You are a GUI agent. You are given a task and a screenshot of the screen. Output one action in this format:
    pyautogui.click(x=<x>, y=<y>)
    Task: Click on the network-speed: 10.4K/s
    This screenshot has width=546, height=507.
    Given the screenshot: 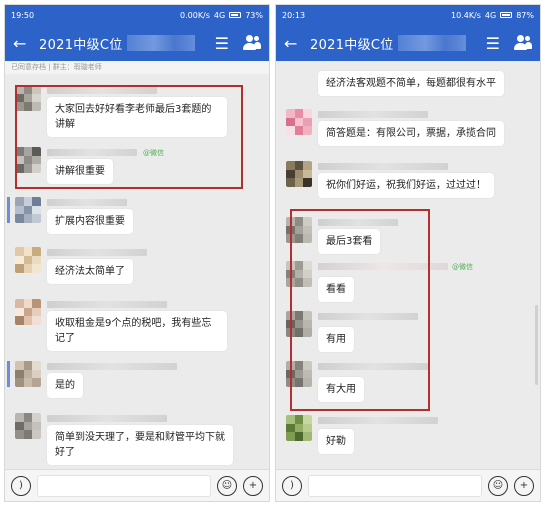 What is the action you would take?
    pyautogui.click(x=466, y=15)
    